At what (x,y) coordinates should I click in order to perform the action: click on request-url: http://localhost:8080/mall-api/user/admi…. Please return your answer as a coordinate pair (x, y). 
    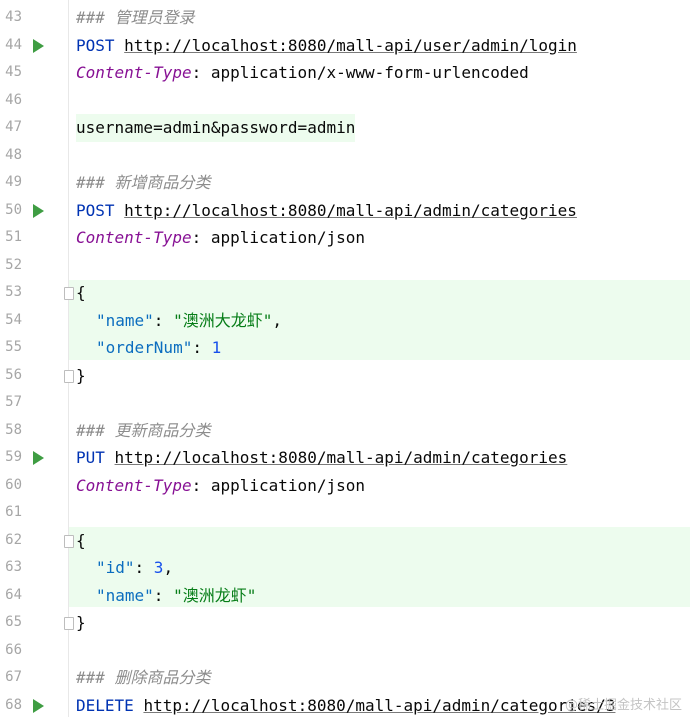
    Looking at the image, I should click on (350, 45).